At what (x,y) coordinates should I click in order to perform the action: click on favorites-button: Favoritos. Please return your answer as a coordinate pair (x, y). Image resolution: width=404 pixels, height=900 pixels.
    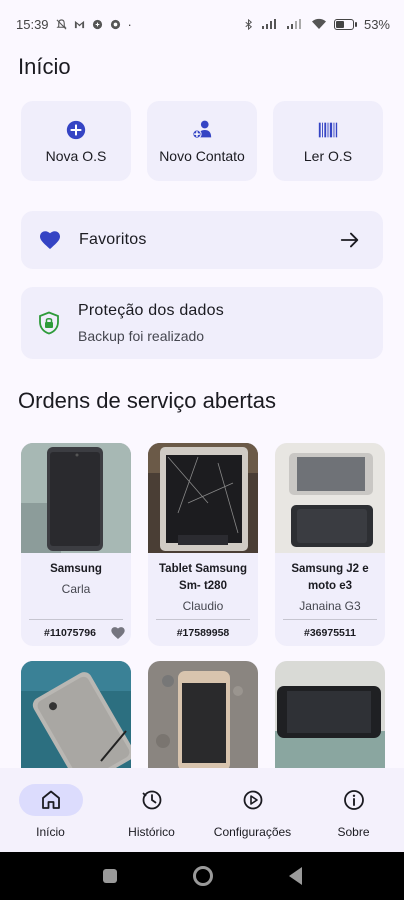
    Looking at the image, I should click on (202, 240).